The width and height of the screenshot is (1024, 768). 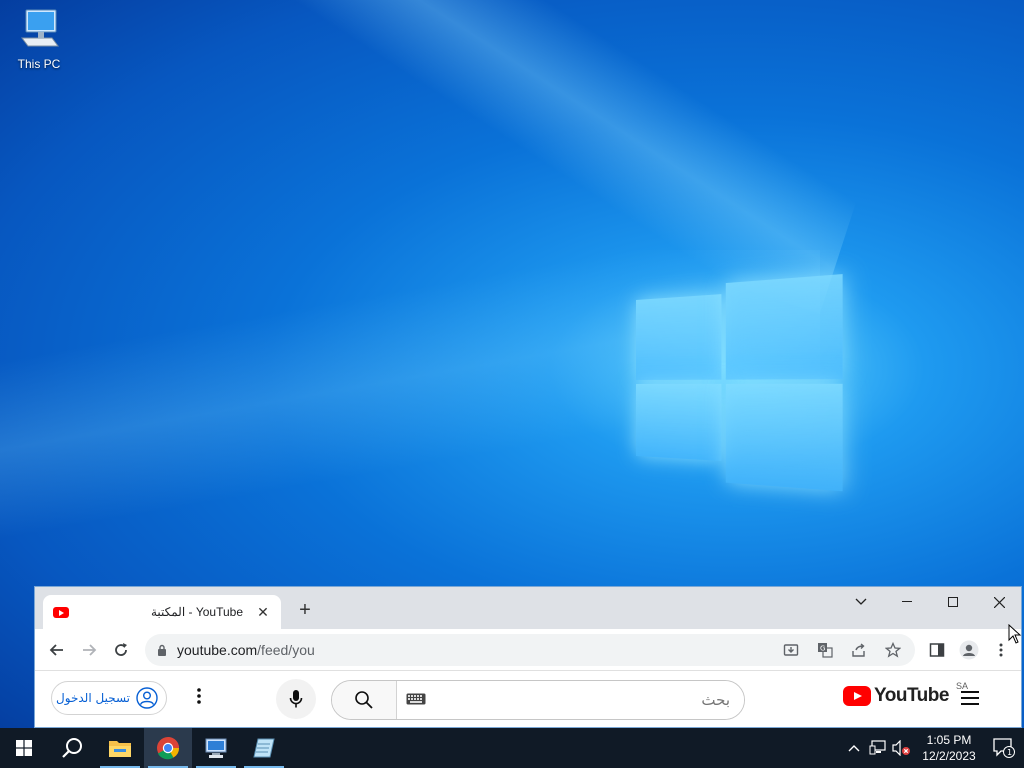 I want to click on taskbar-network-app, so click(x=216, y=748).